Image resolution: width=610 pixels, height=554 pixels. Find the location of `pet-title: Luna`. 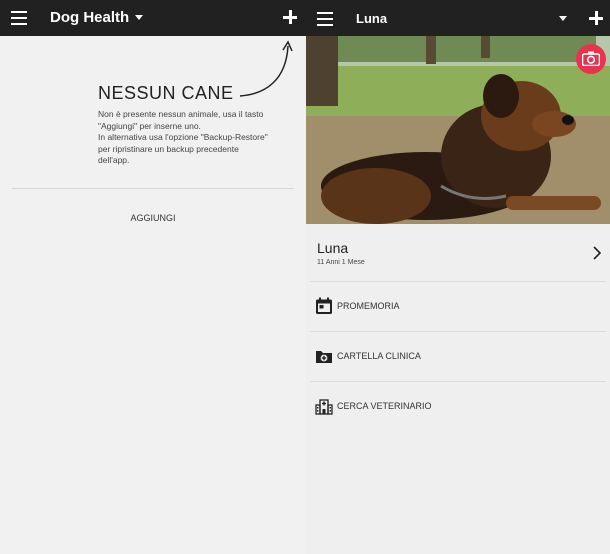

pet-title: Luna is located at coordinates (372, 18).